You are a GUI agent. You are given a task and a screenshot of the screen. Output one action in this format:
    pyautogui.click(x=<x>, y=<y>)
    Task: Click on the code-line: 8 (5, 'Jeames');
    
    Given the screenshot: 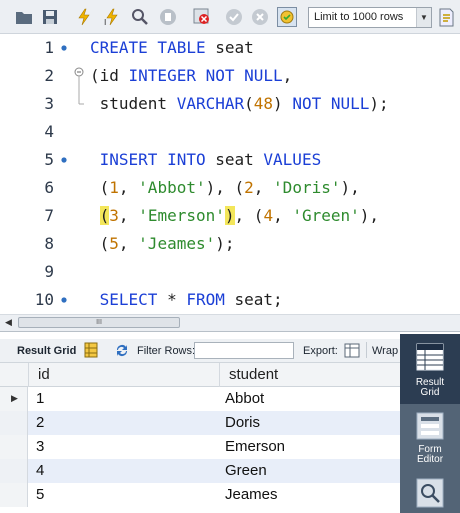 What is the action you would take?
    pyautogui.click(x=230, y=244)
    